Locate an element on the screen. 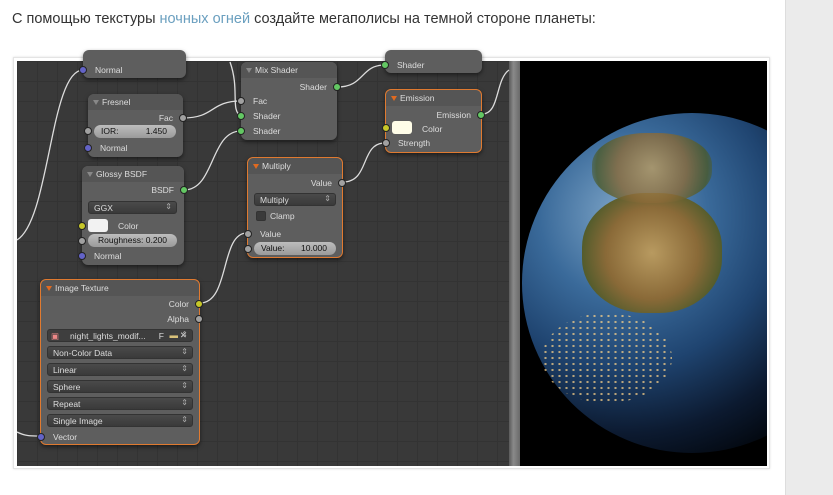 The image size is (833, 495). shader1-socket is located at coordinates (241, 116).